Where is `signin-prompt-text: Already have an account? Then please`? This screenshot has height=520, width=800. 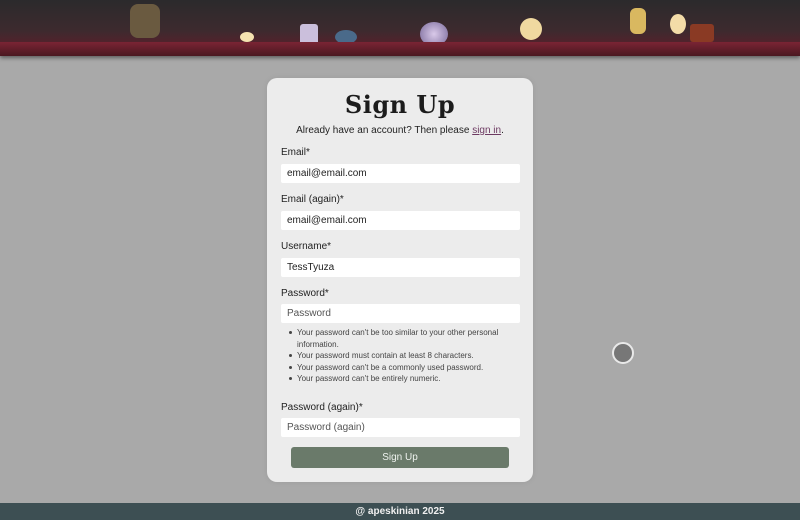 signin-prompt-text: Already have an account? Then please is located at coordinates (383, 130).